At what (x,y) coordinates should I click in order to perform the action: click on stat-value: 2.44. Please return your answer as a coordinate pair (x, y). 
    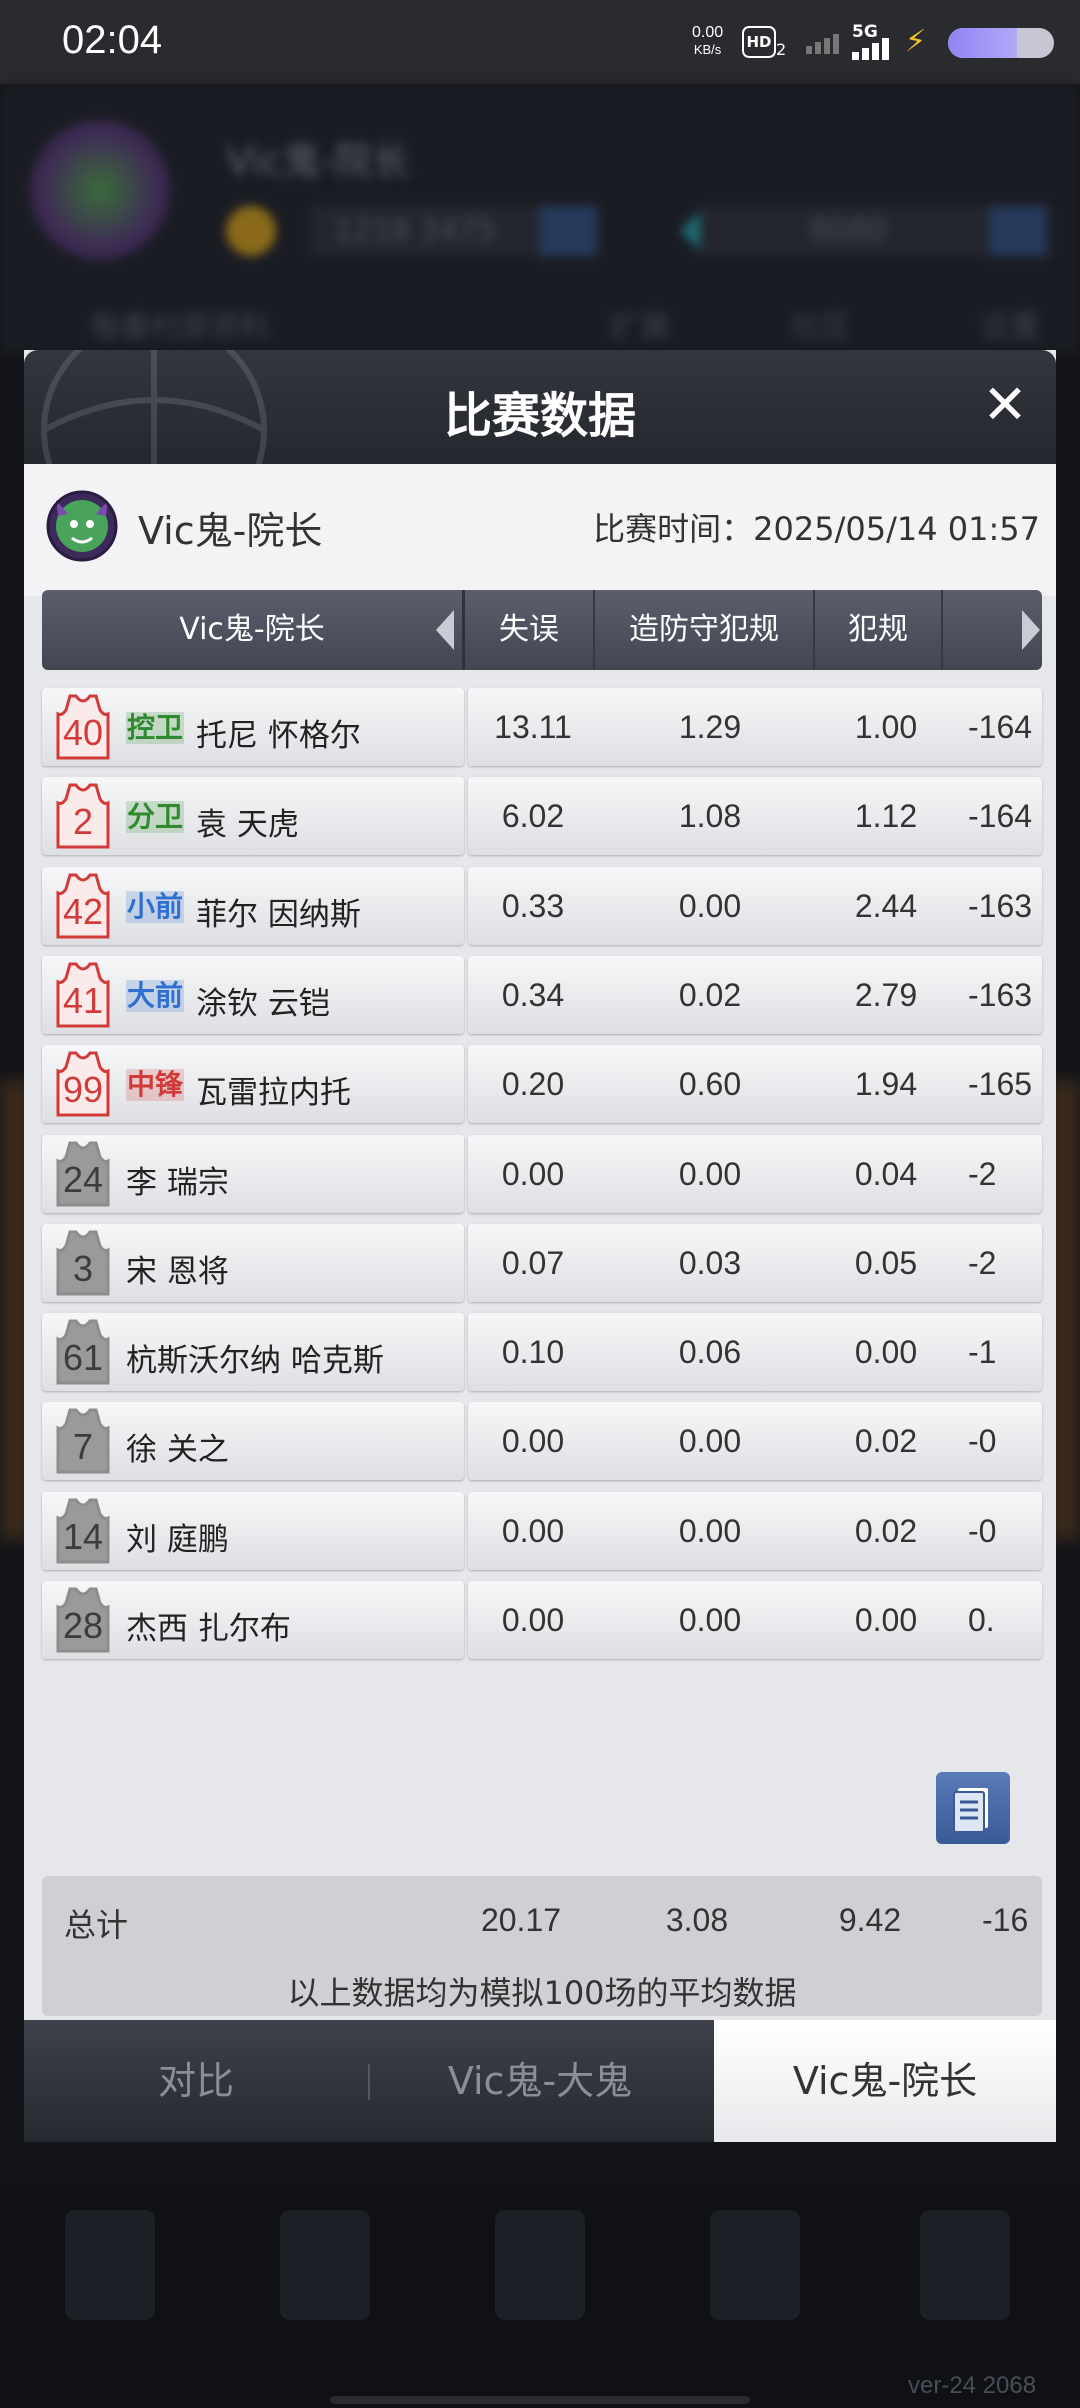
    Looking at the image, I should click on (886, 905).